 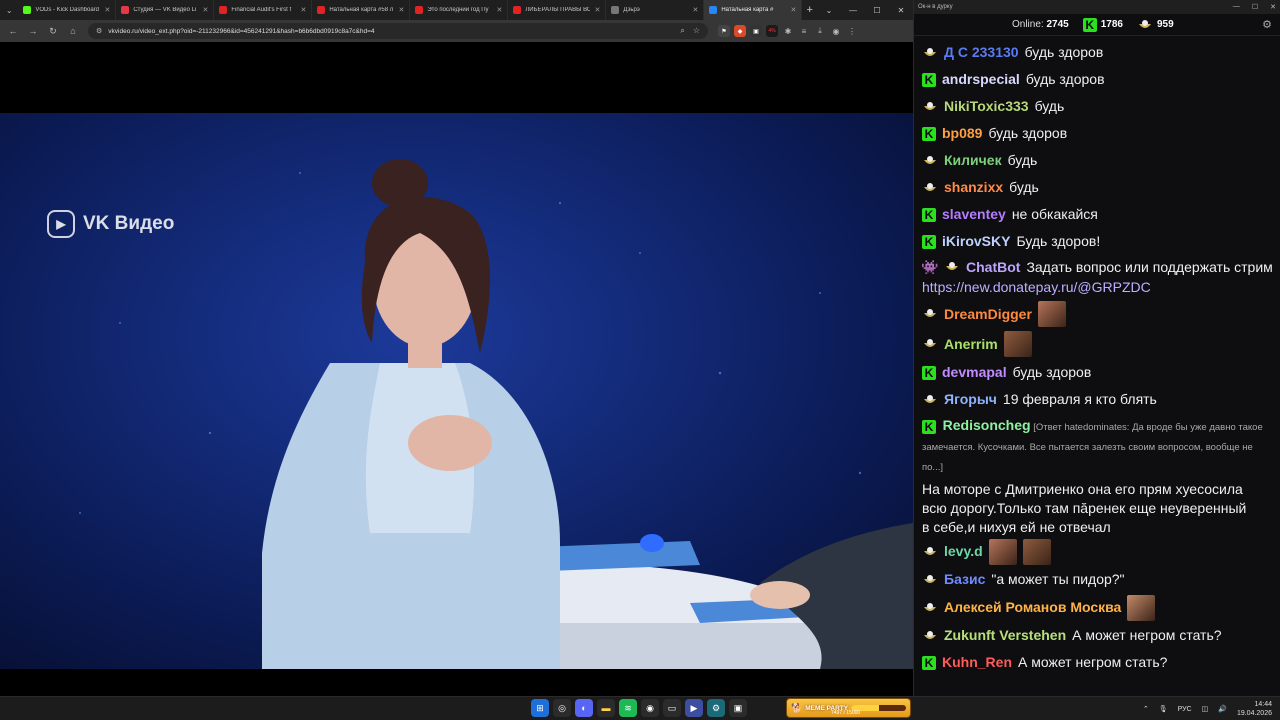 I want to click on browser-tab: Натальная карта # ✕, so click(x=753, y=10).